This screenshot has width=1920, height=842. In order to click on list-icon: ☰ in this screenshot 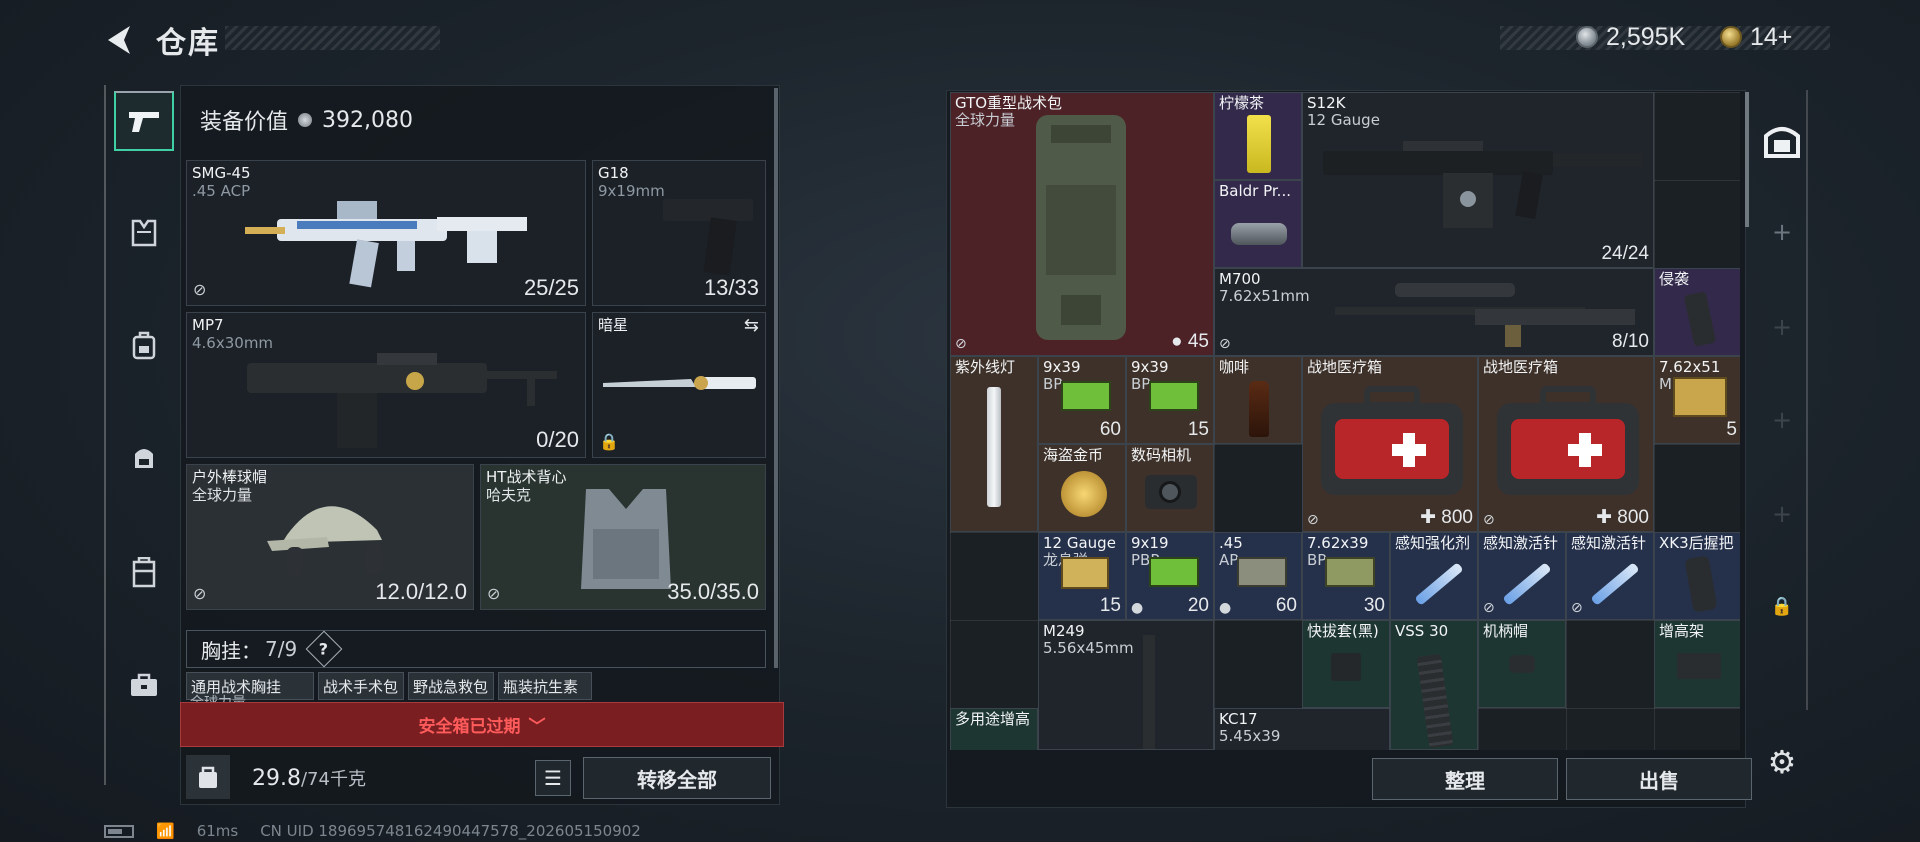, I will do `click(553, 778)`.